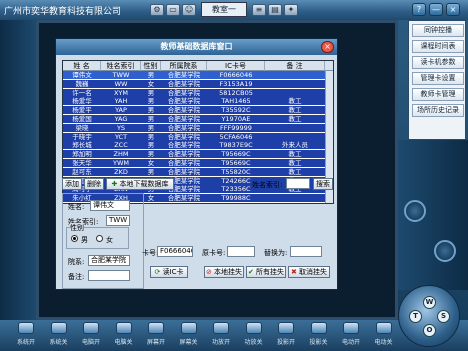 The image size is (468, 351). I want to click on menu-item-teacher-card-management: 教师卡管理, so click(438, 94).